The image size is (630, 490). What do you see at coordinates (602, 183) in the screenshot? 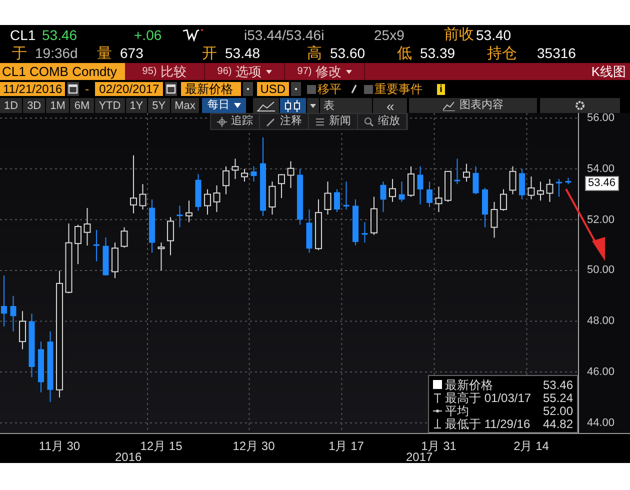
I see `price-tag: 53.46` at bounding box center [602, 183].